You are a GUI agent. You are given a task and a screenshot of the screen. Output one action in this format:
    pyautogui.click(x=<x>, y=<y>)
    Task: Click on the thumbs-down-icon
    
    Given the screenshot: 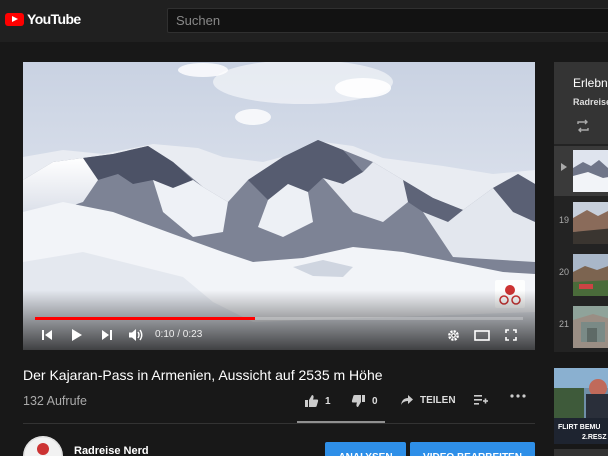 What is the action you would take?
    pyautogui.click(x=358, y=401)
    